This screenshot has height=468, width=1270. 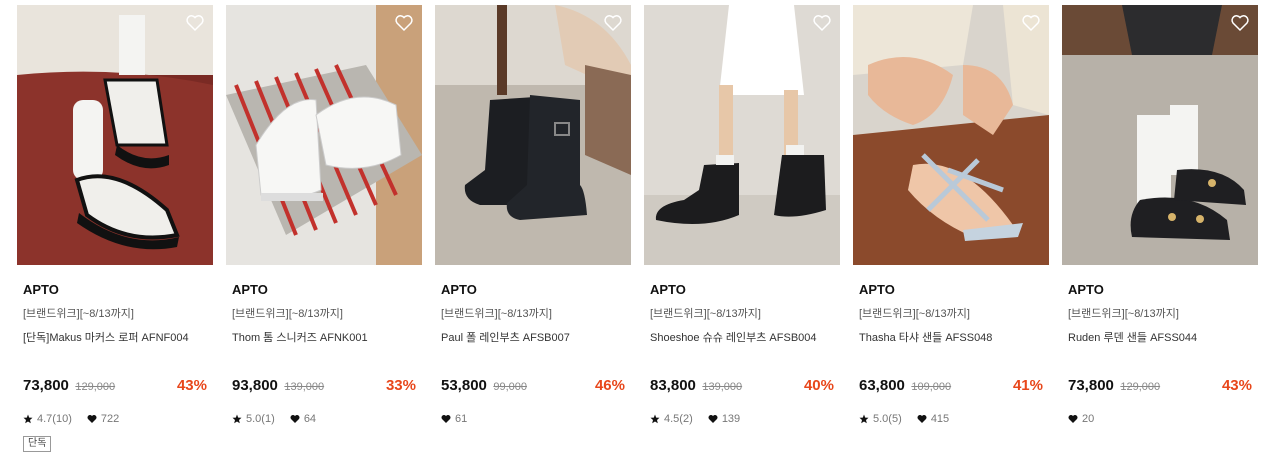 I want to click on product-stats: 5.0(1) 64, so click(x=324, y=419).